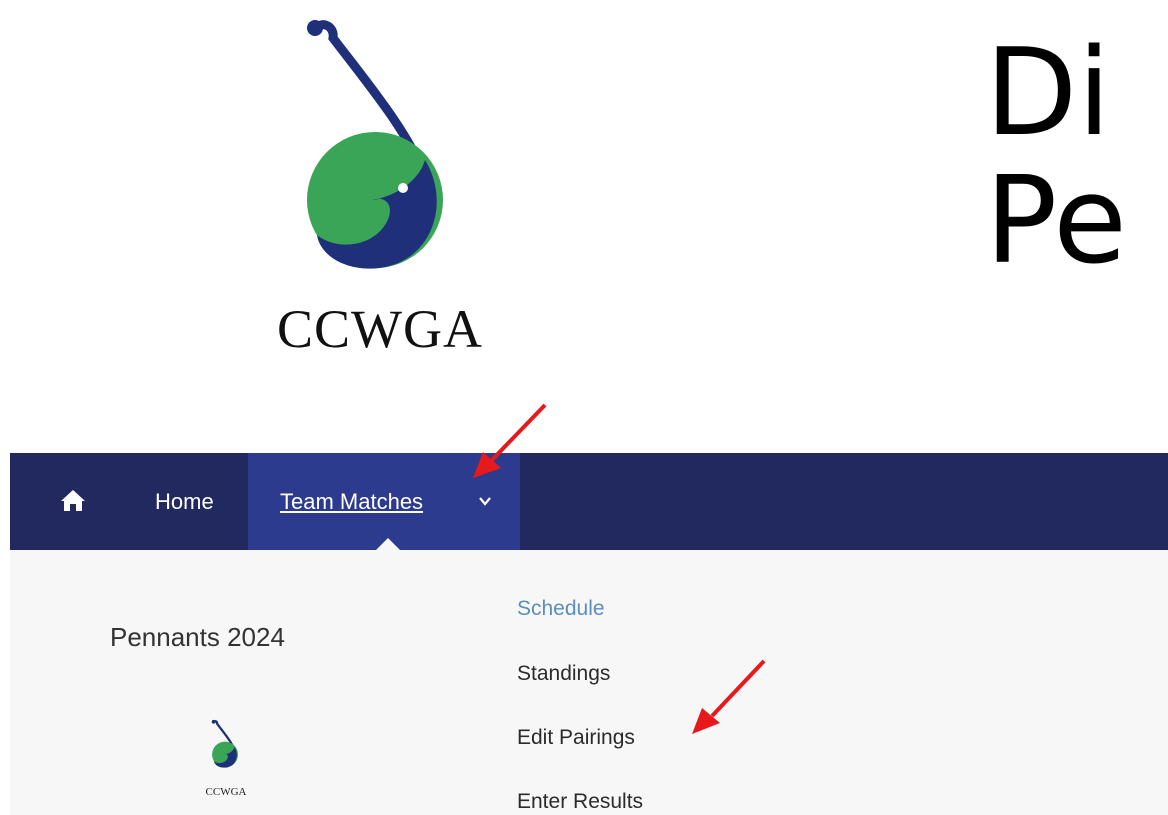  Describe the element at coordinates (576, 738) in the screenshot. I see `menu-item-edit-pairings: Edit Pairings` at that location.